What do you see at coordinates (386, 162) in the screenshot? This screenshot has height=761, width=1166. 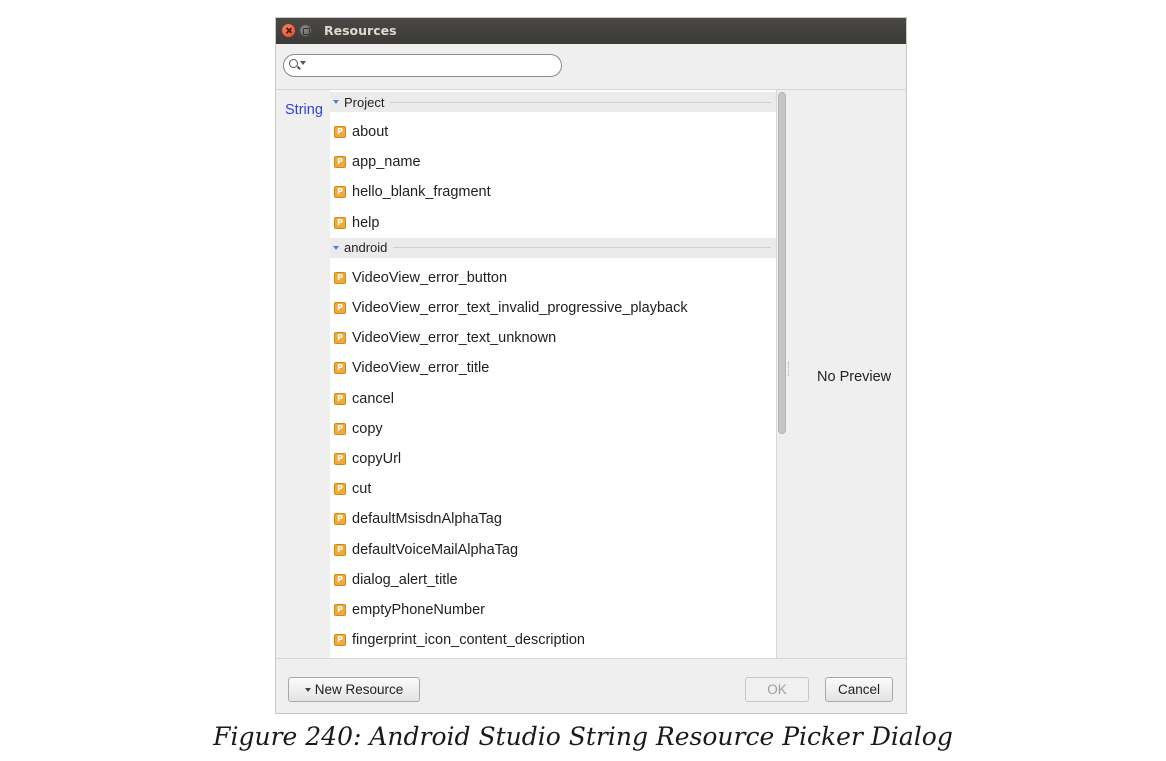 I see `resource-name: app_name` at bounding box center [386, 162].